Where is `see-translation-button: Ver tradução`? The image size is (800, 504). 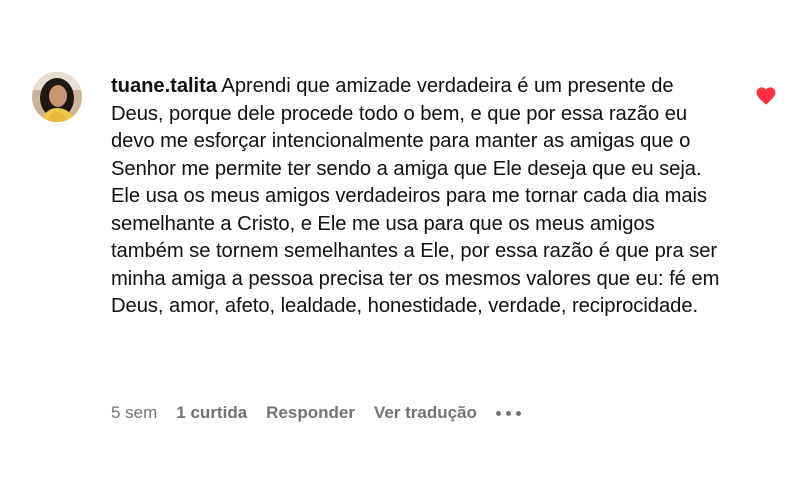 see-translation-button: Ver tradução is located at coordinates (425, 413).